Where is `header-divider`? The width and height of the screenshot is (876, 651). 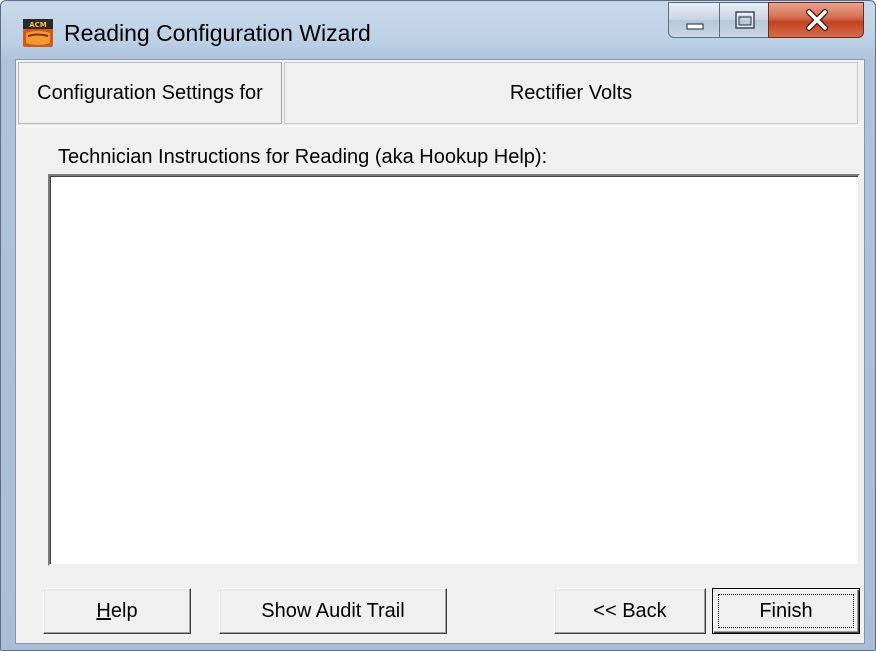 header-divider is located at coordinates (440, 126).